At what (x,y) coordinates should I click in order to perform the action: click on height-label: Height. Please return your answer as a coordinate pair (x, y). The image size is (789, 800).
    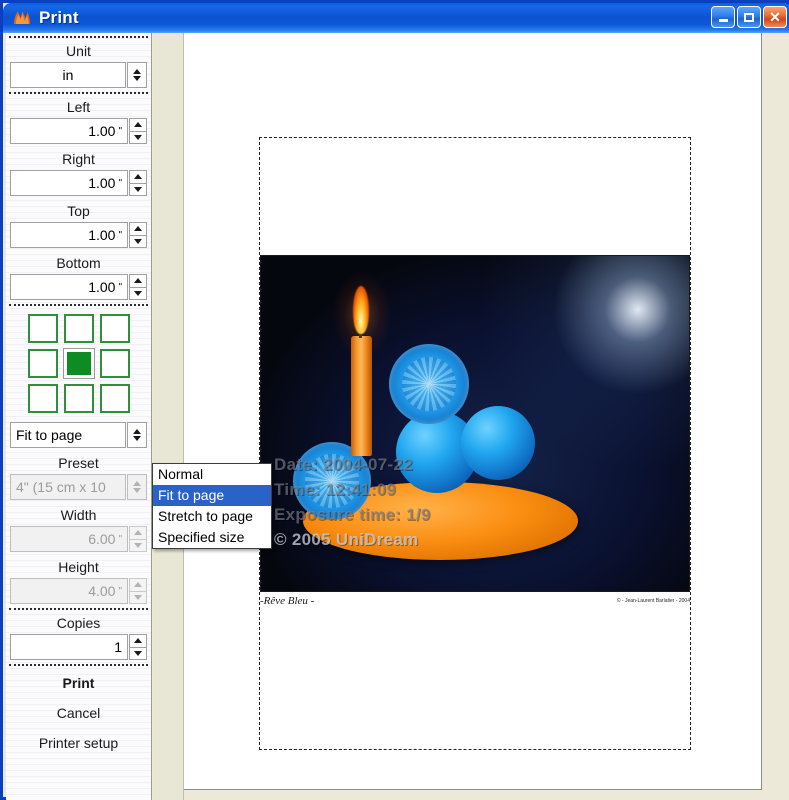
    Looking at the image, I should click on (78, 567).